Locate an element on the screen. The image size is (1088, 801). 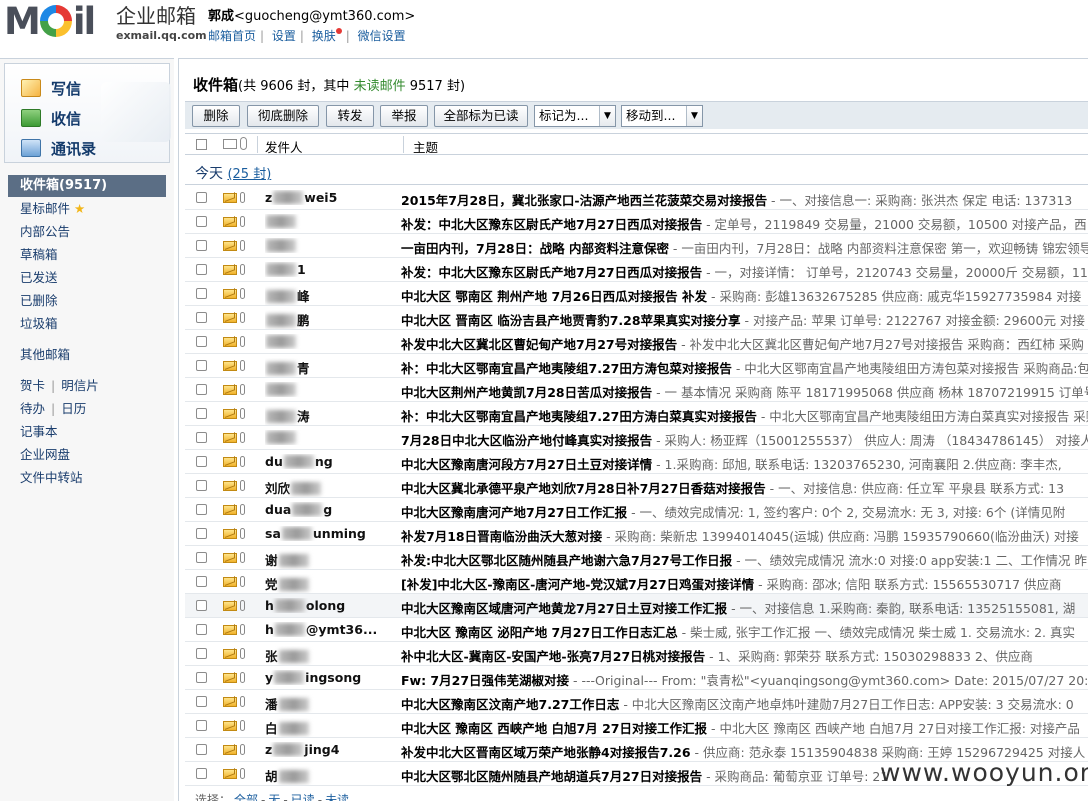
folder-other-mailboxes: 其他邮箱 is located at coordinates (87, 354).